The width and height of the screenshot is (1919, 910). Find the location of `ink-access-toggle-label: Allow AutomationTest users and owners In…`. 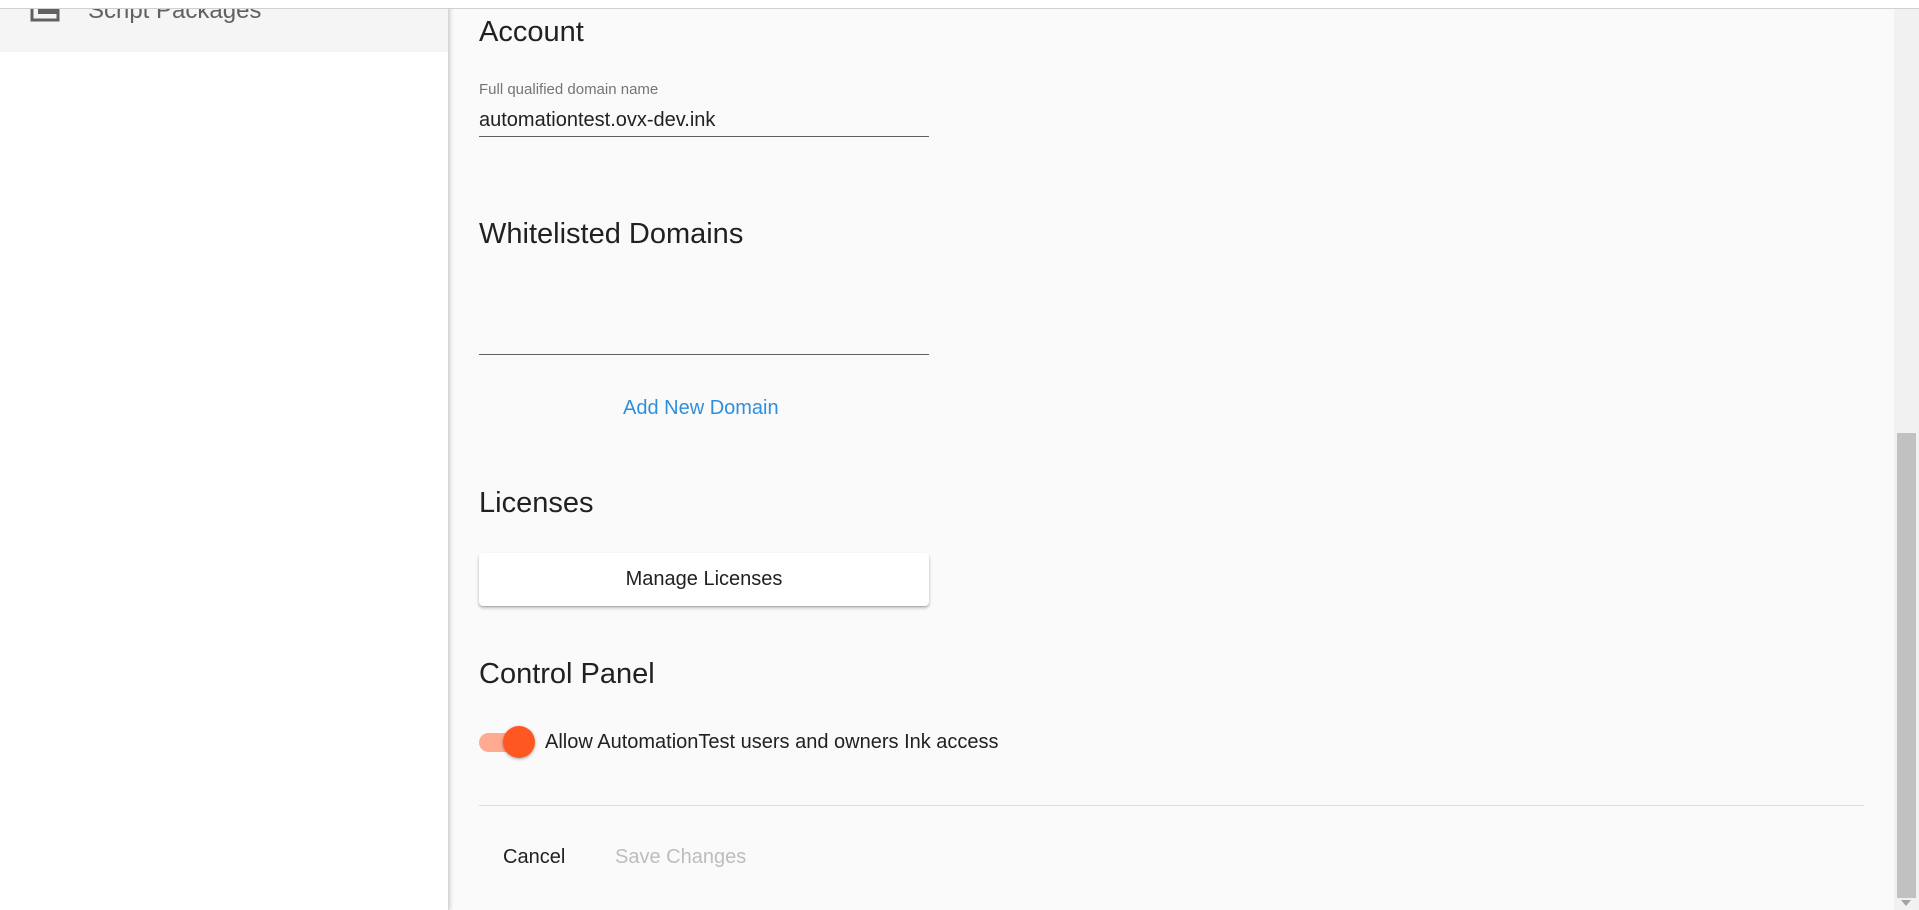

ink-access-toggle-label: Allow AutomationTest users and owners In… is located at coordinates (772, 742).